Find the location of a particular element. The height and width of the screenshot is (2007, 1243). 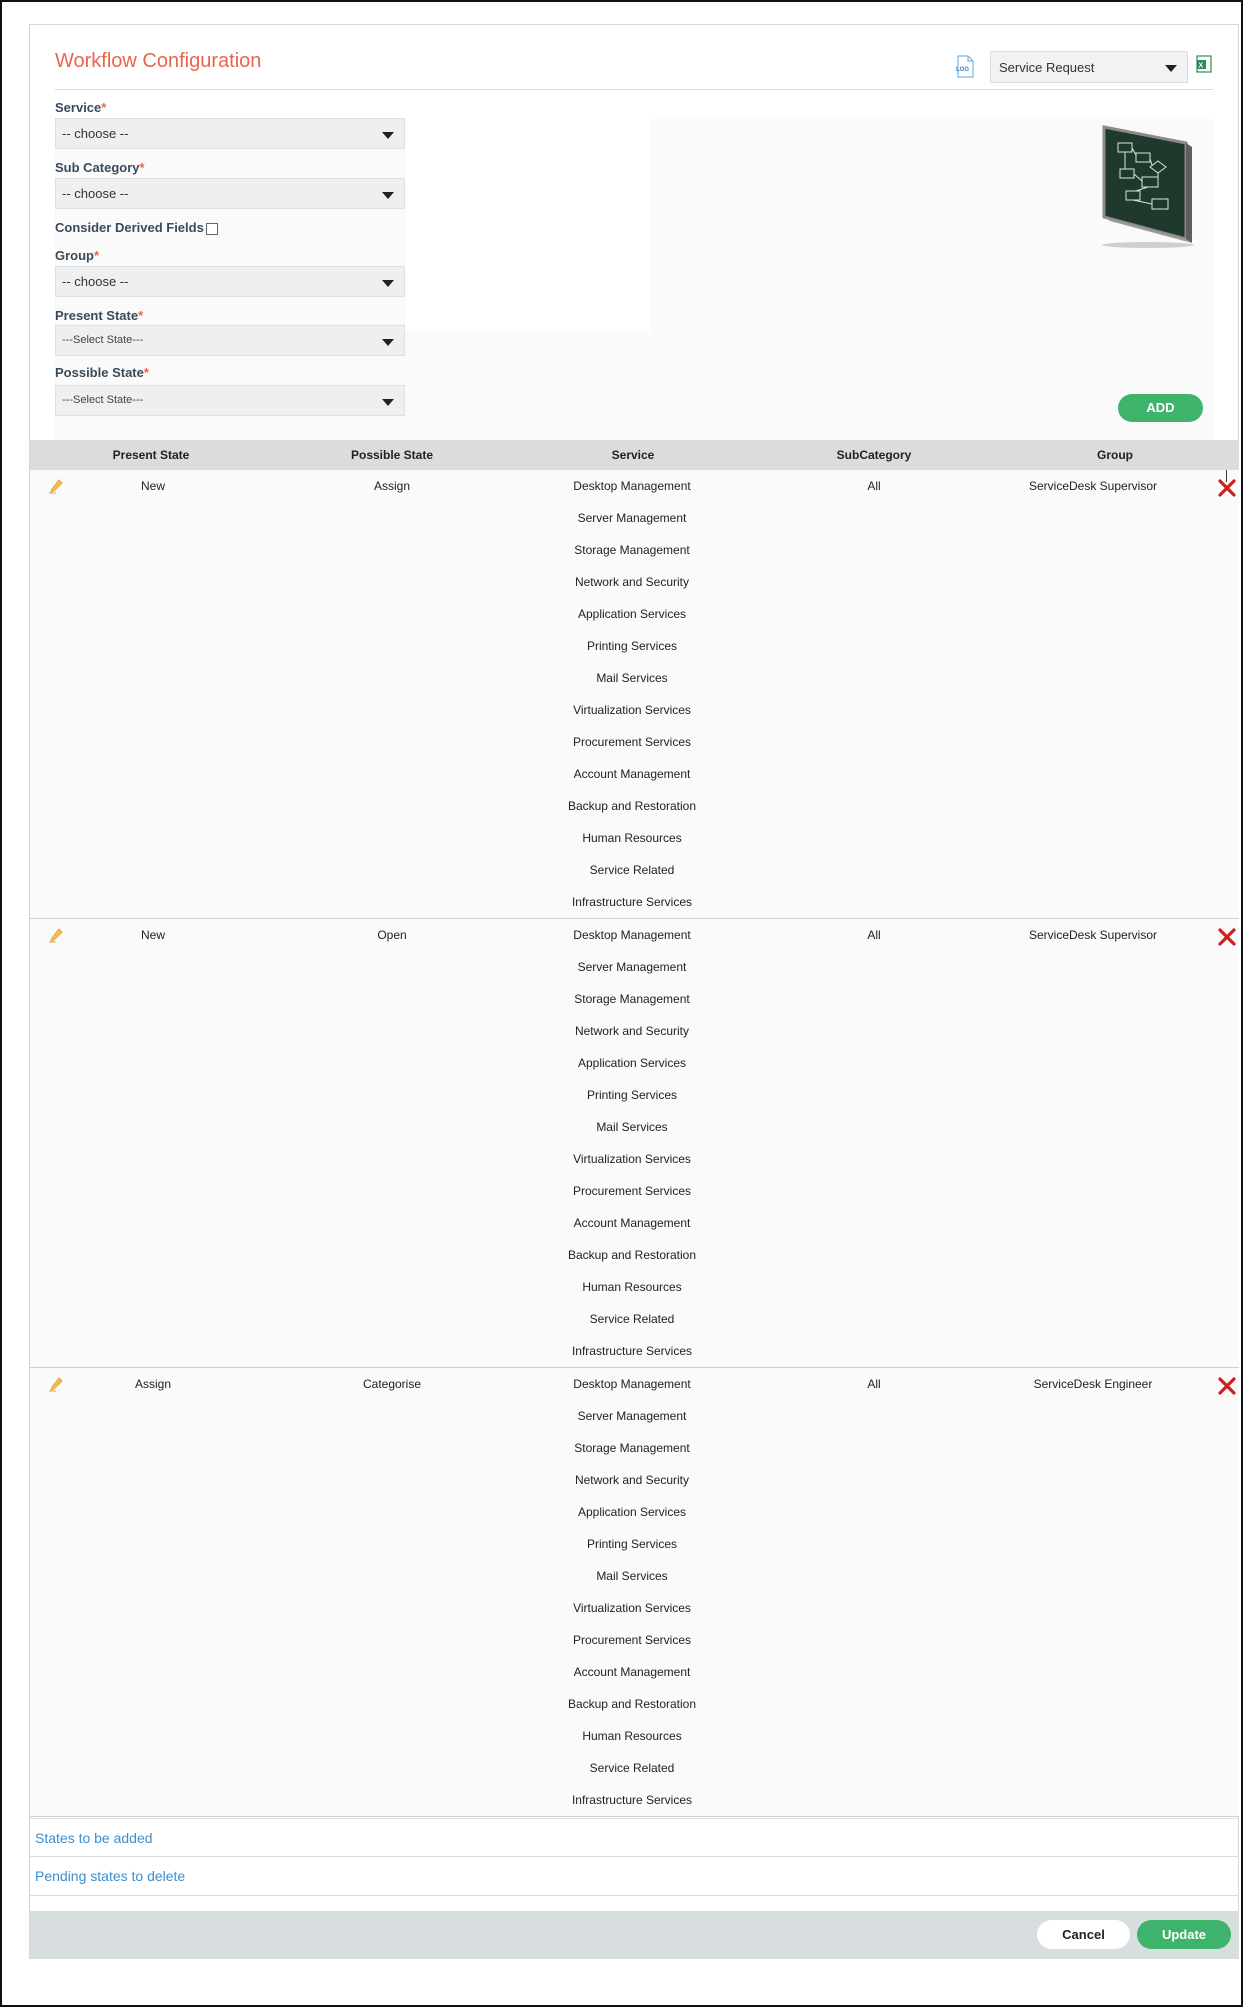

pending-delete-row: Pending states to delete is located at coordinates (634, 1876).